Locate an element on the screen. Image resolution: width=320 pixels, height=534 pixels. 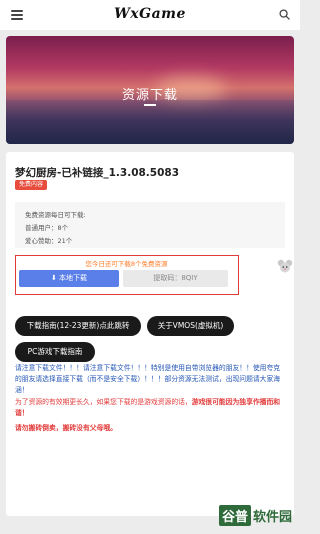
watermark-logo-box: 谷普 is located at coordinates (234, 515).